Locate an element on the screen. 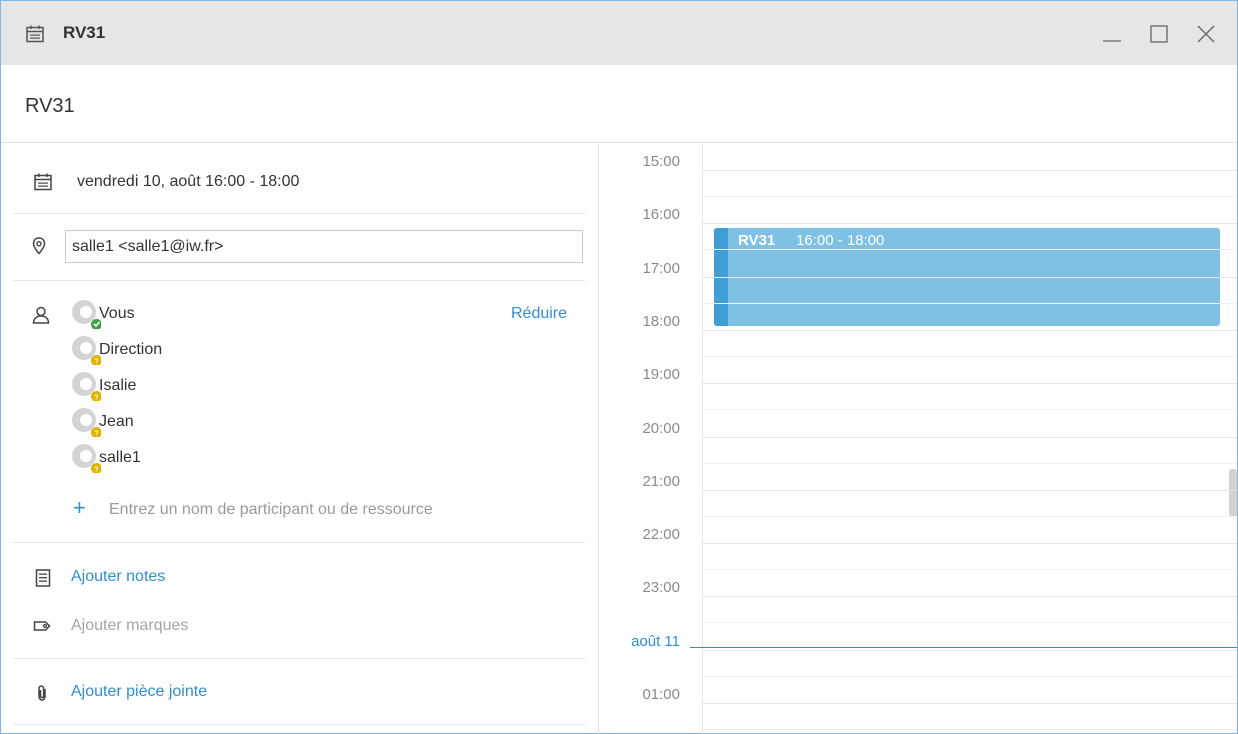 Image resolution: width=1238 pixels, height=734 pixels. participant-item: ? Direction is located at coordinates (171, 350).